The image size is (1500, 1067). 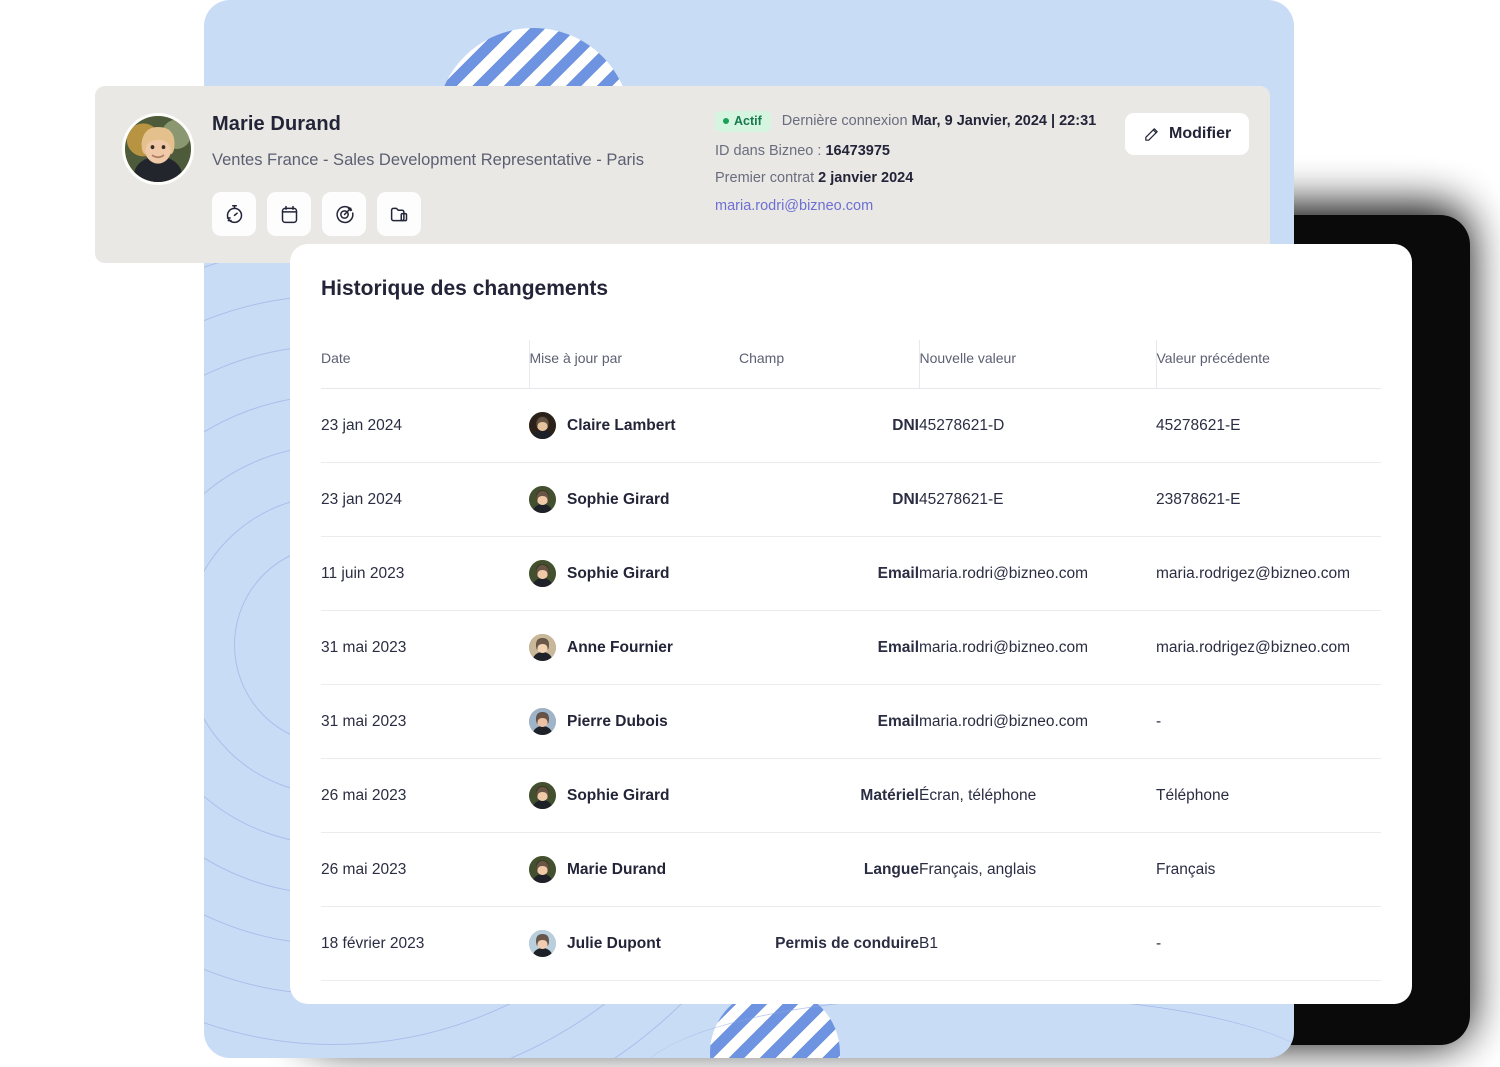 I want to click on target-icon, so click(x=344, y=214).